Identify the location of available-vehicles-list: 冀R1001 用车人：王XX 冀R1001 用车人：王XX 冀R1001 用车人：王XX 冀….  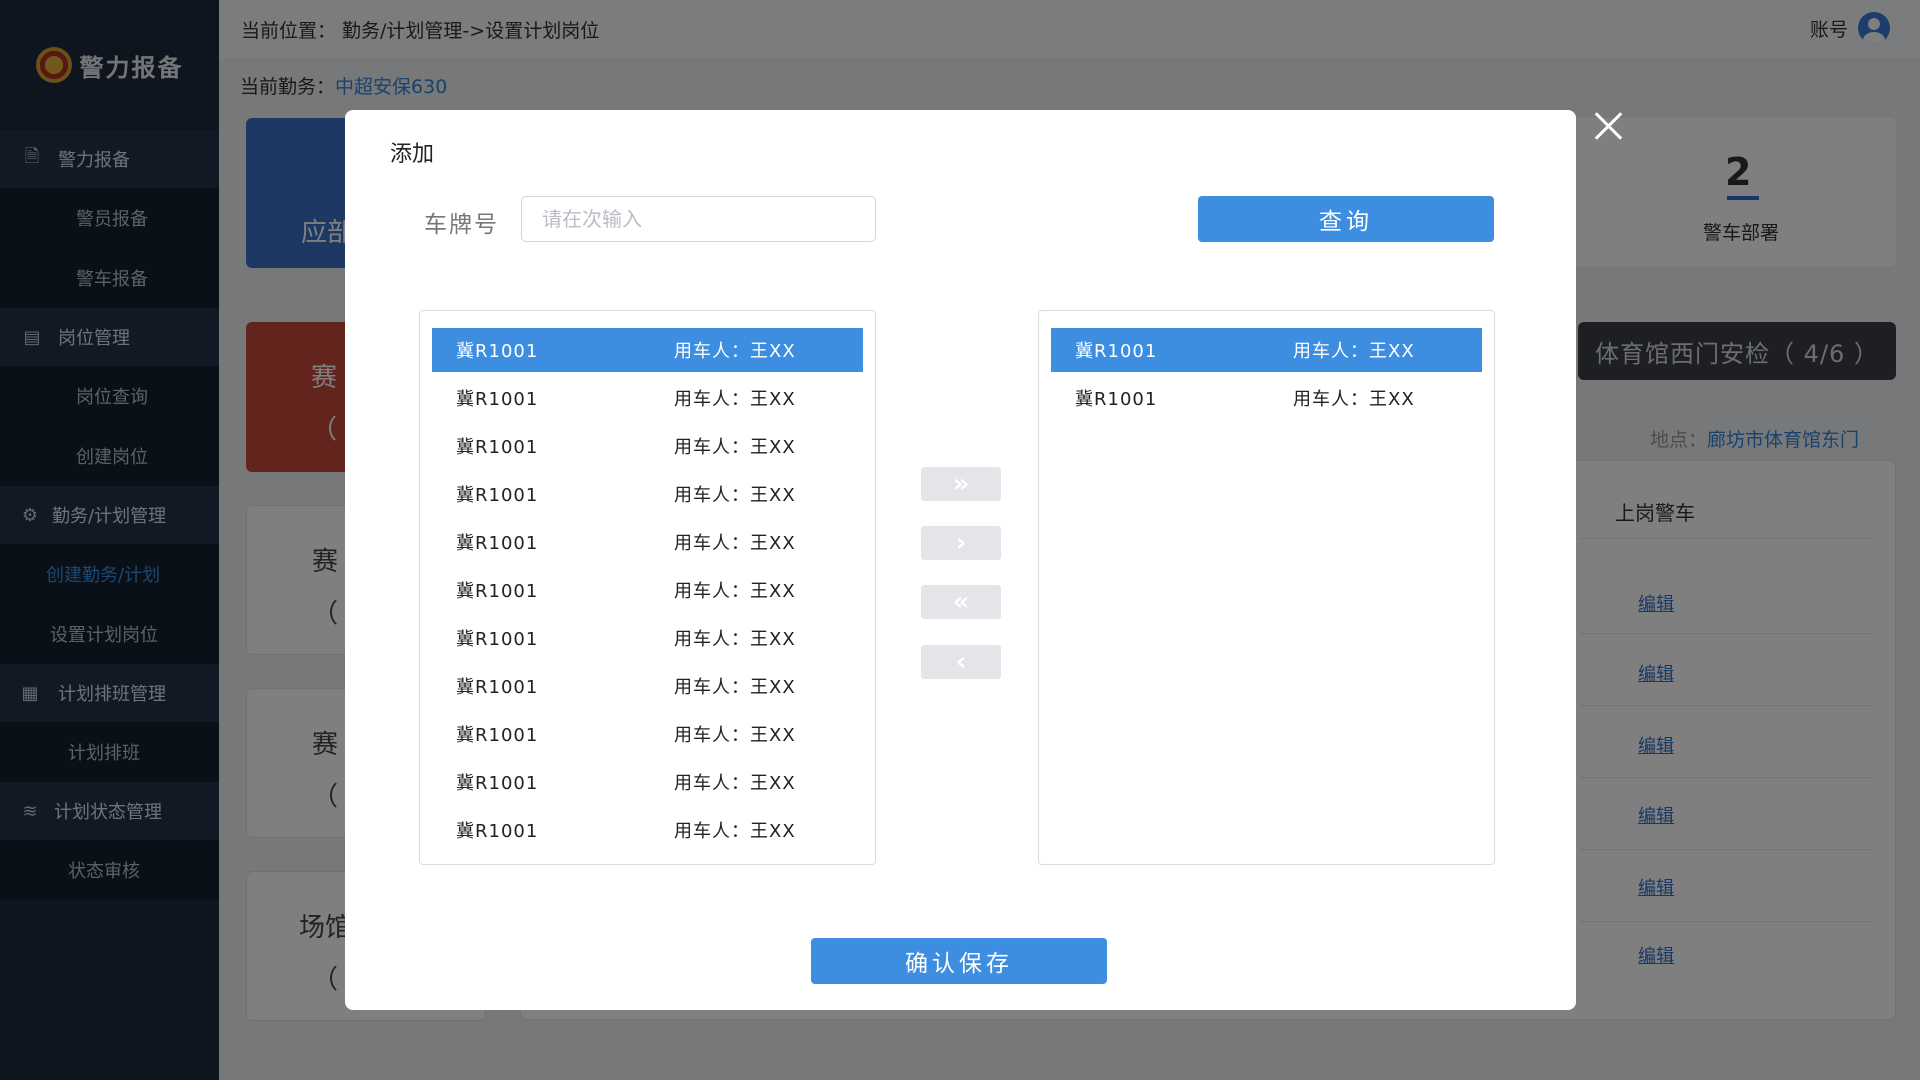
(647, 587).